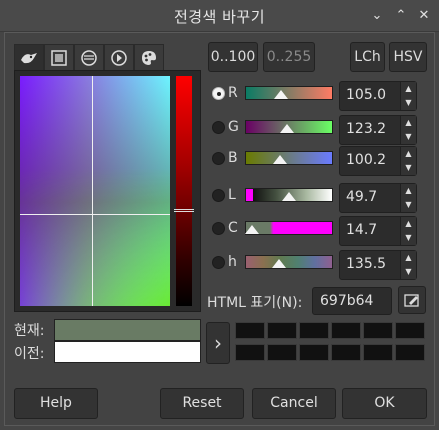  Describe the element at coordinates (56, 403) in the screenshot. I see `help-button: Help` at that location.